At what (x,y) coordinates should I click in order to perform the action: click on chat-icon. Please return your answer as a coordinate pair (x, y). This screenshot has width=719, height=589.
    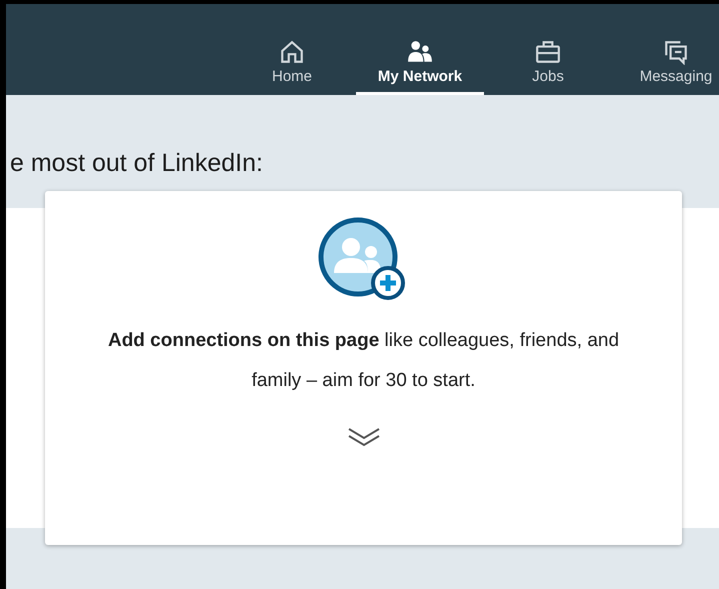
    Looking at the image, I should click on (676, 52).